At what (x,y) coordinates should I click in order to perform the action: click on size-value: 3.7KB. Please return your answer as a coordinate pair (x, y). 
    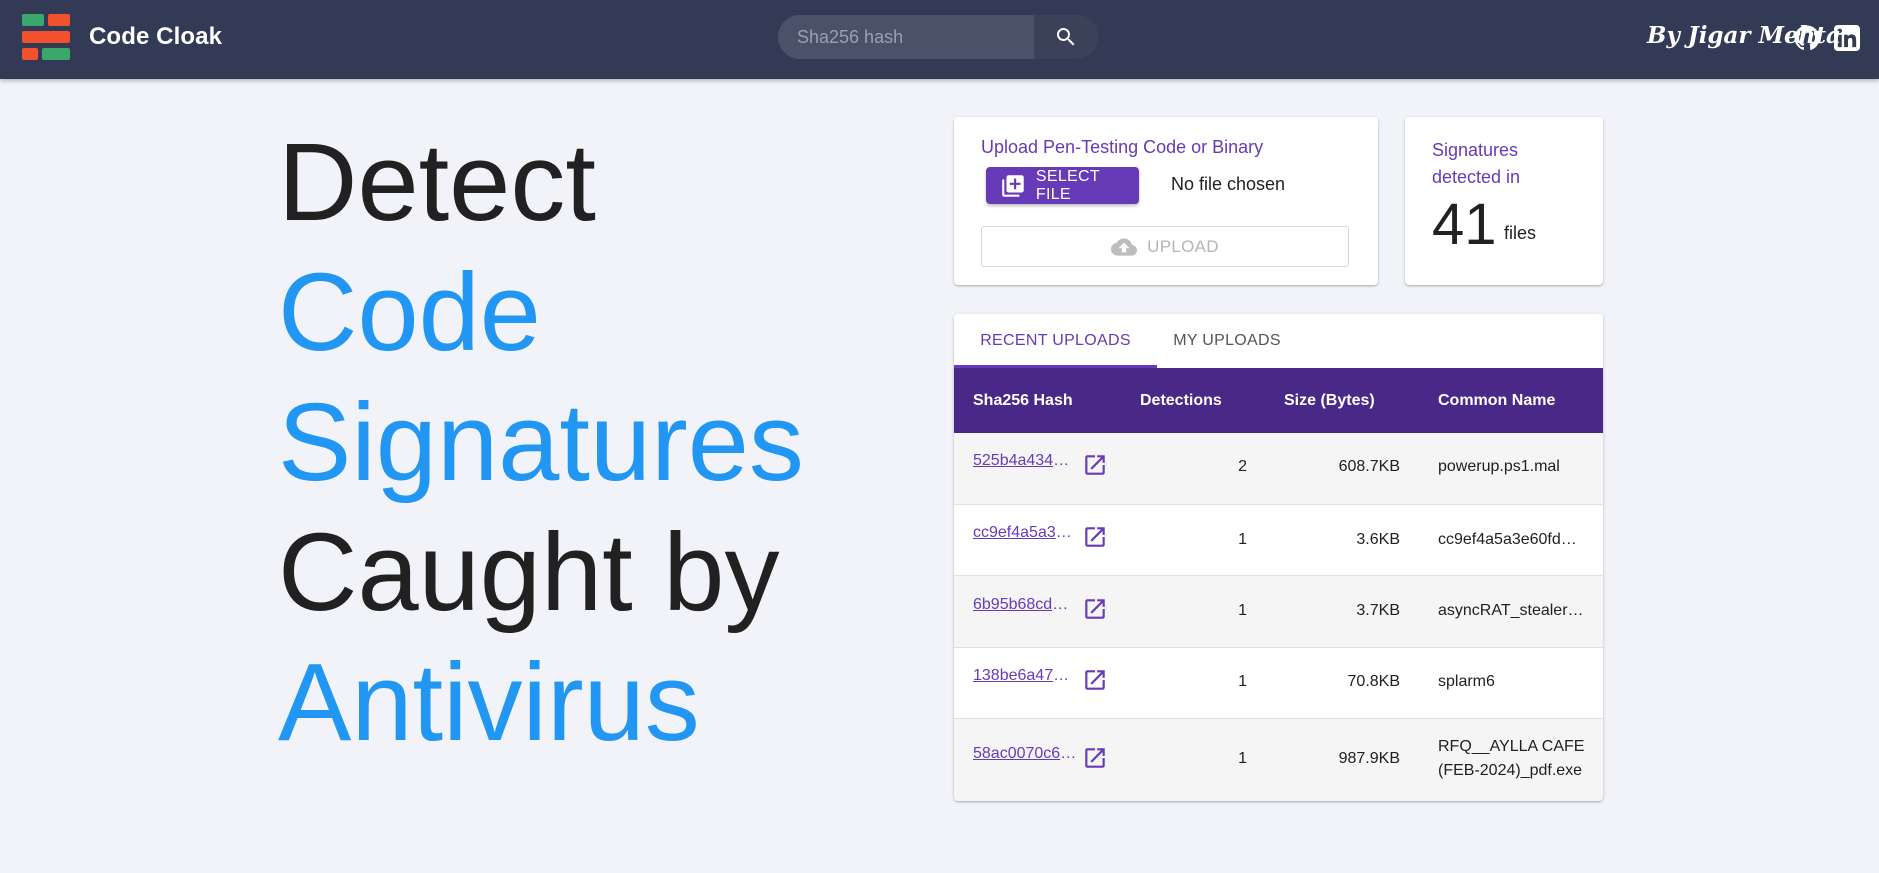
    Looking at the image, I should click on (1378, 610).